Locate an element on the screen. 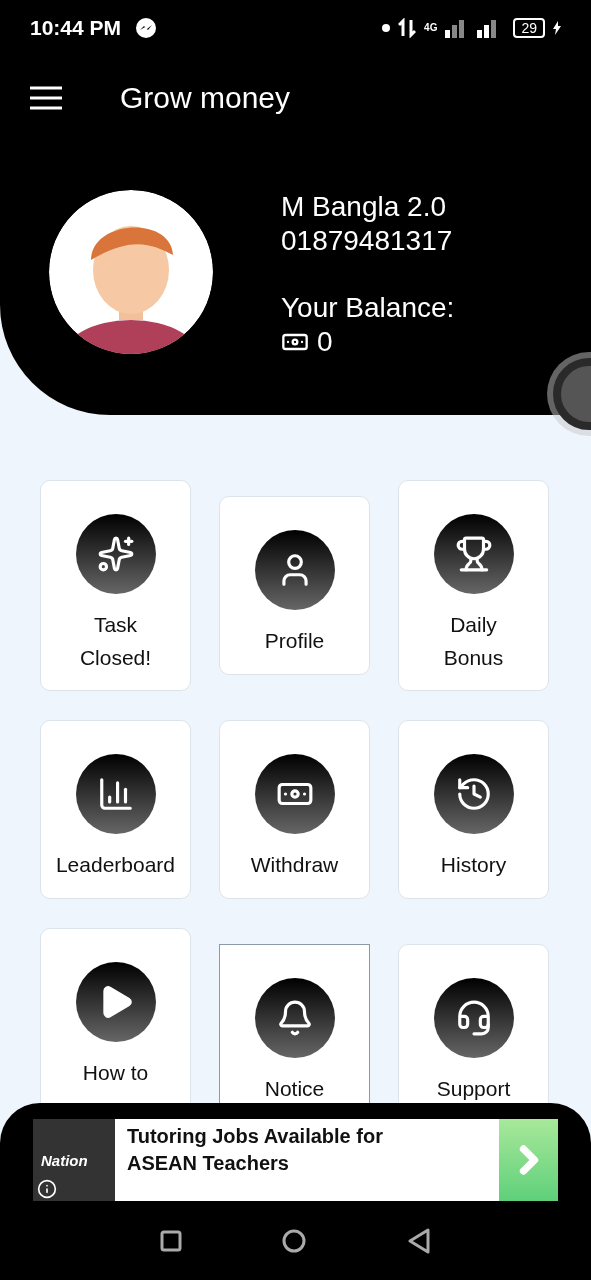 Image resolution: width=591 pixels, height=1280 pixels. messenger-icon is located at coordinates (146, 27).